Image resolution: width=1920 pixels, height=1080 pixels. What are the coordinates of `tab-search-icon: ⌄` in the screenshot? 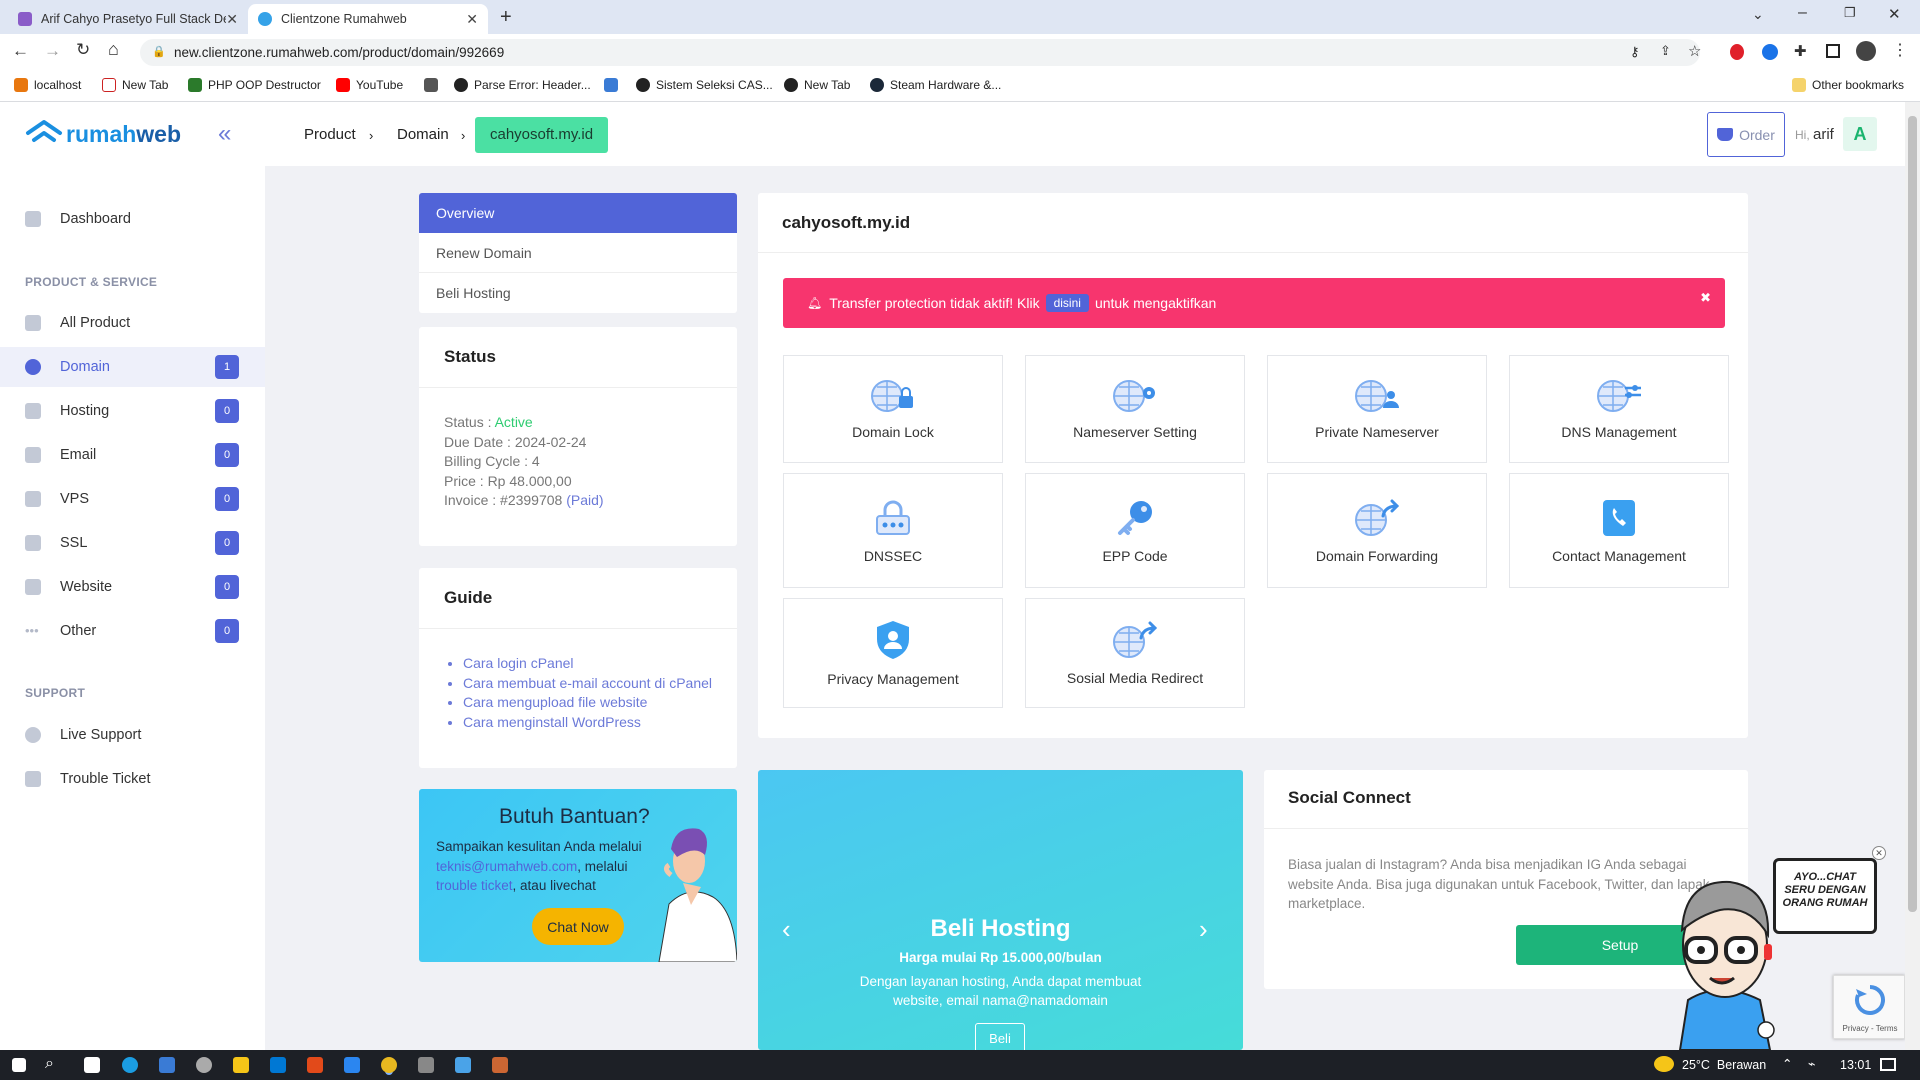 It's located at (1758, 14).